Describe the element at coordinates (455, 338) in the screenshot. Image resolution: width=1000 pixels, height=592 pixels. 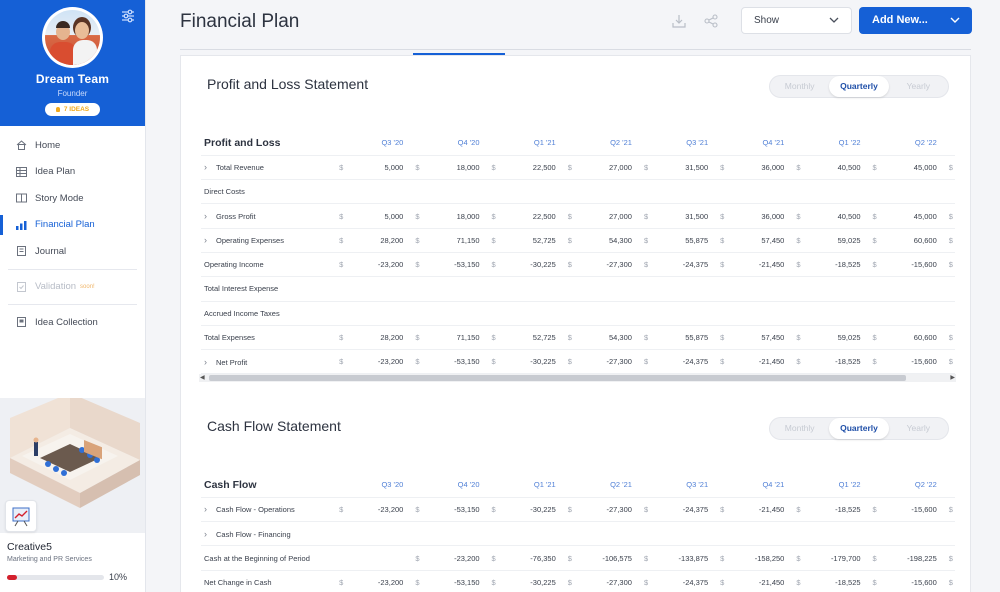
I see `value-cell: 71,150` at that location.